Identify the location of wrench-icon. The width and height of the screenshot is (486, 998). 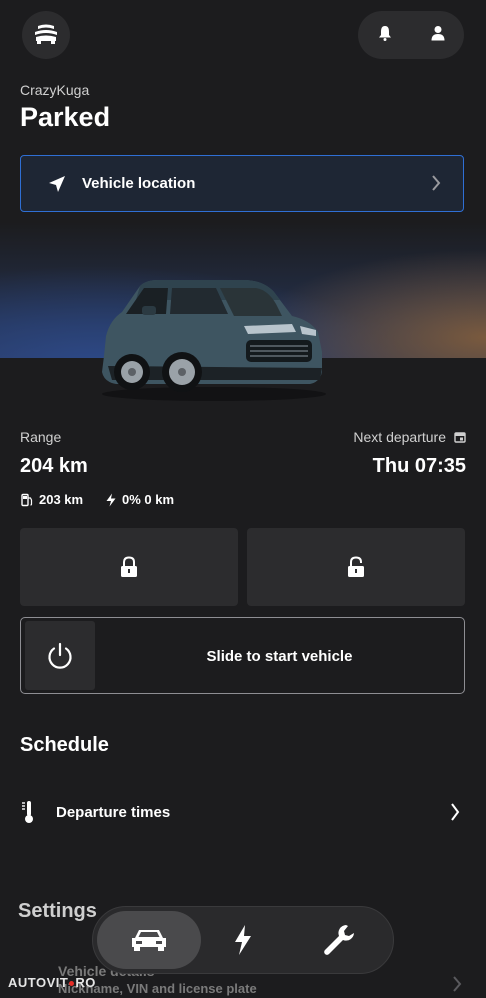
(339, 940).